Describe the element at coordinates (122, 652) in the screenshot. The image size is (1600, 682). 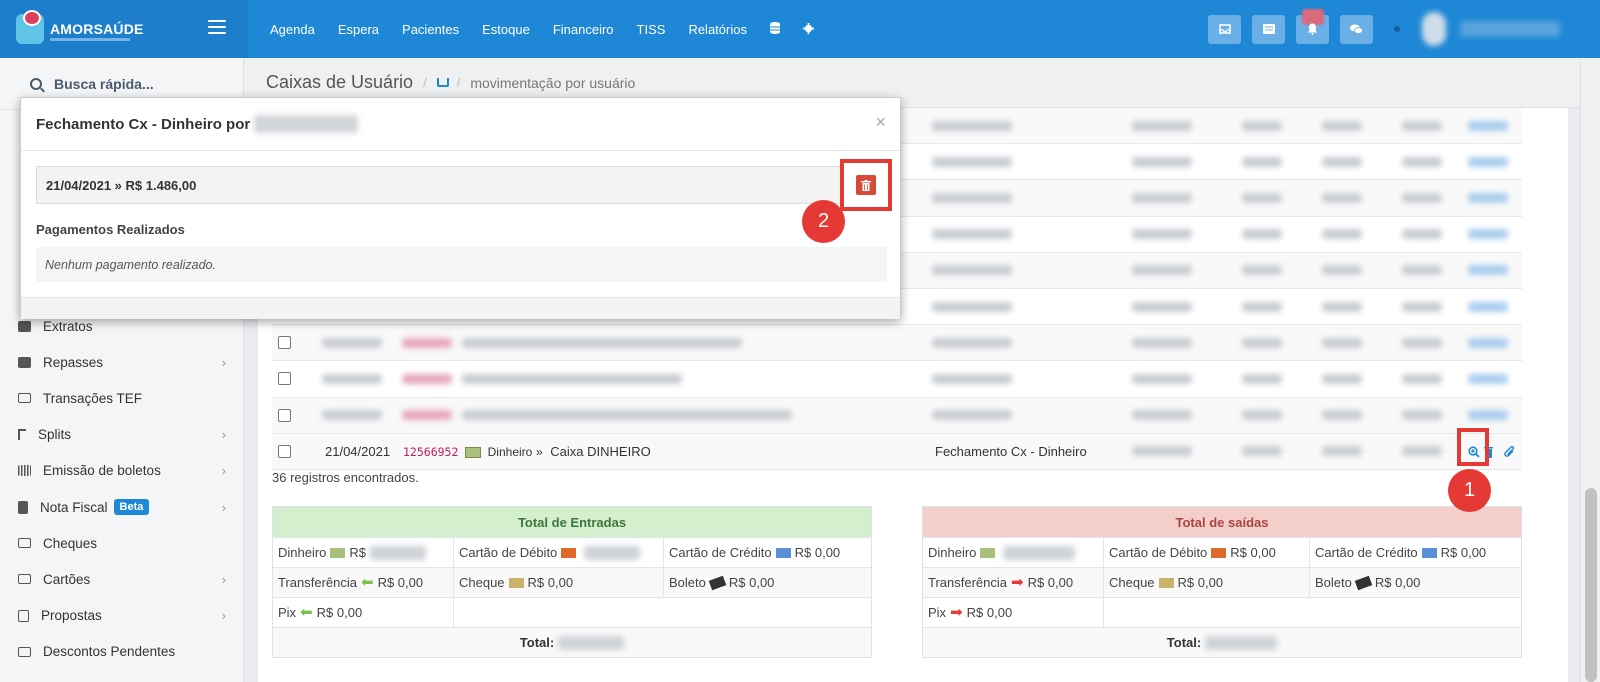
I see `sidebar-item-descontos-pendentes: Descontos Pendentes` at that location.